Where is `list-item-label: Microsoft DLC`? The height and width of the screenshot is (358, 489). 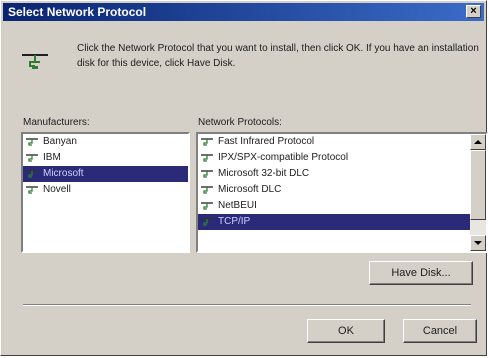
list-item-label: Microsoft DLC is located at coordinates (250, 189).